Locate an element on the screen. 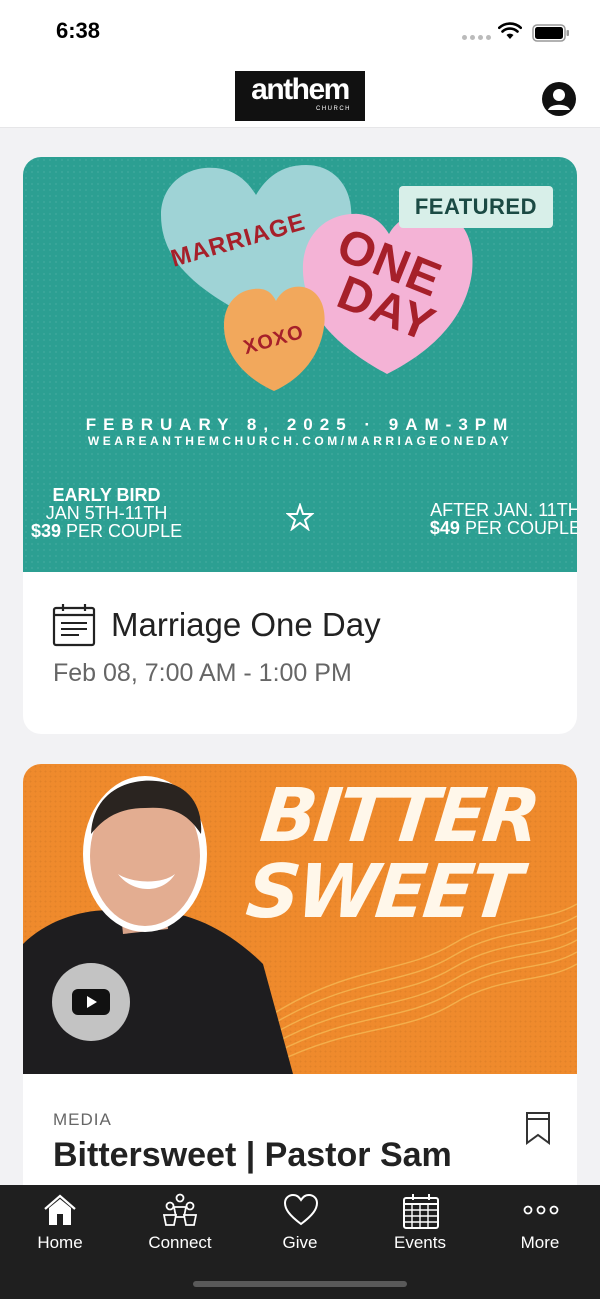  anthem-logo: anthem CHURCH is located at coordinates (300, 96).